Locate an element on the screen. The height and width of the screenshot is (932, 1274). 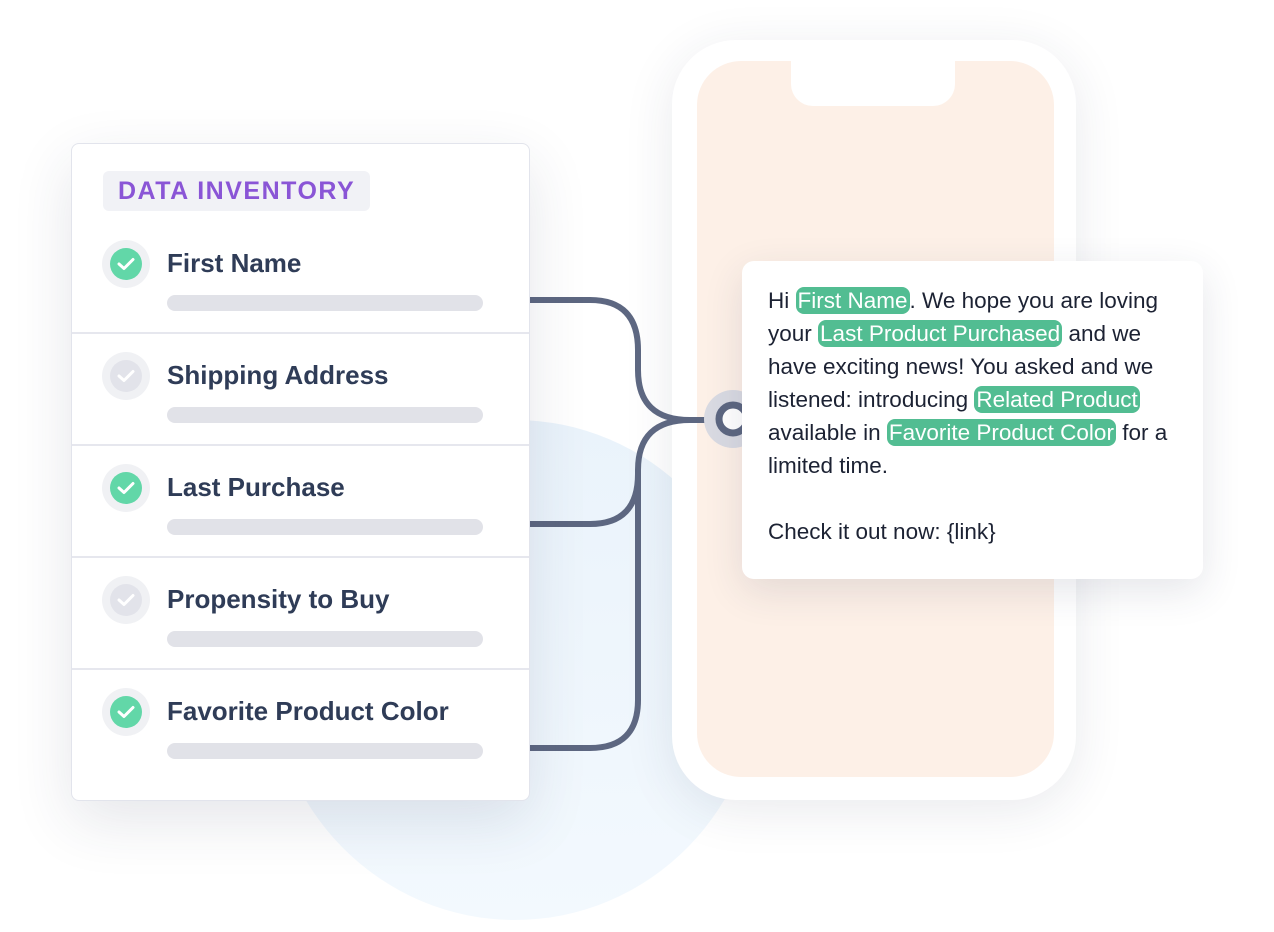
inventory-item-favorite-product-color: Favorite Product Color is located at coordinates (300, 725).